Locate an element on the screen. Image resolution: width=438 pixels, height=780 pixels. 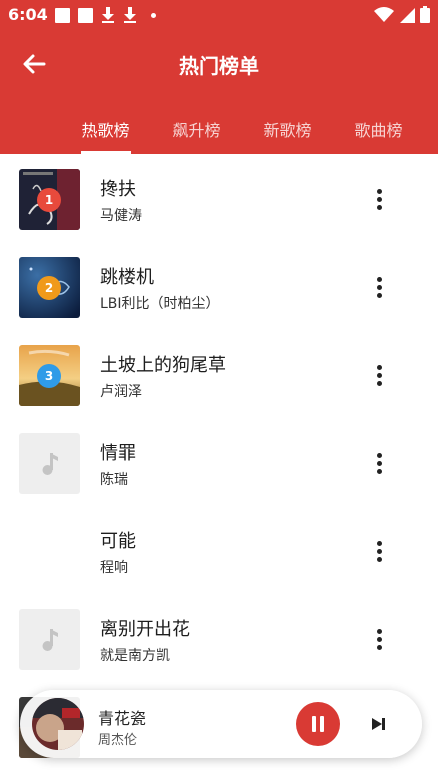
album-cover: 1 is located at coordinates (49, 199).